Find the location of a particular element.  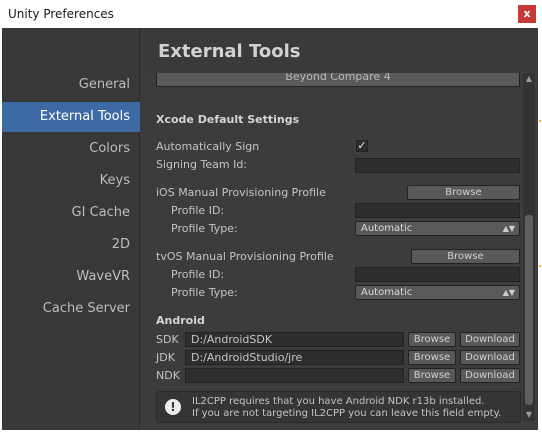

ndk-label: NDK is located at coordinates (168, 375).